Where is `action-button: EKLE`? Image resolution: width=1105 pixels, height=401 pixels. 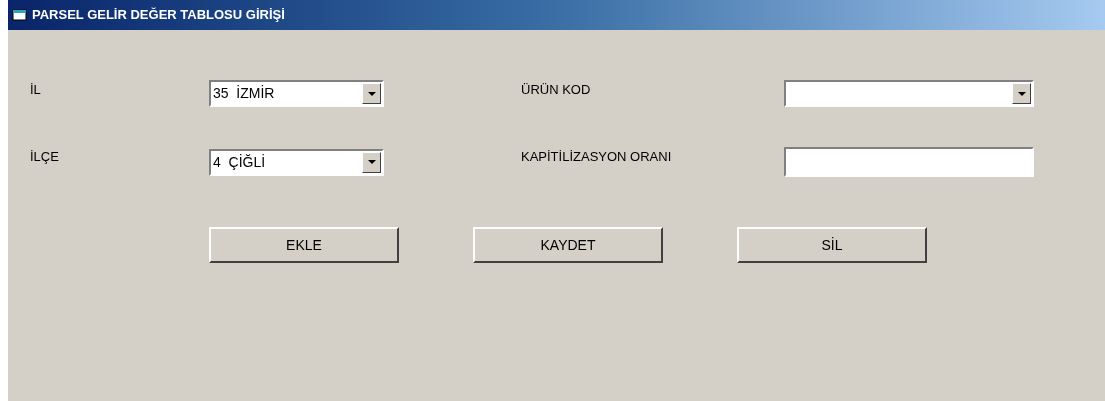 action-button: EKLE is located at coordinates (304, 245).